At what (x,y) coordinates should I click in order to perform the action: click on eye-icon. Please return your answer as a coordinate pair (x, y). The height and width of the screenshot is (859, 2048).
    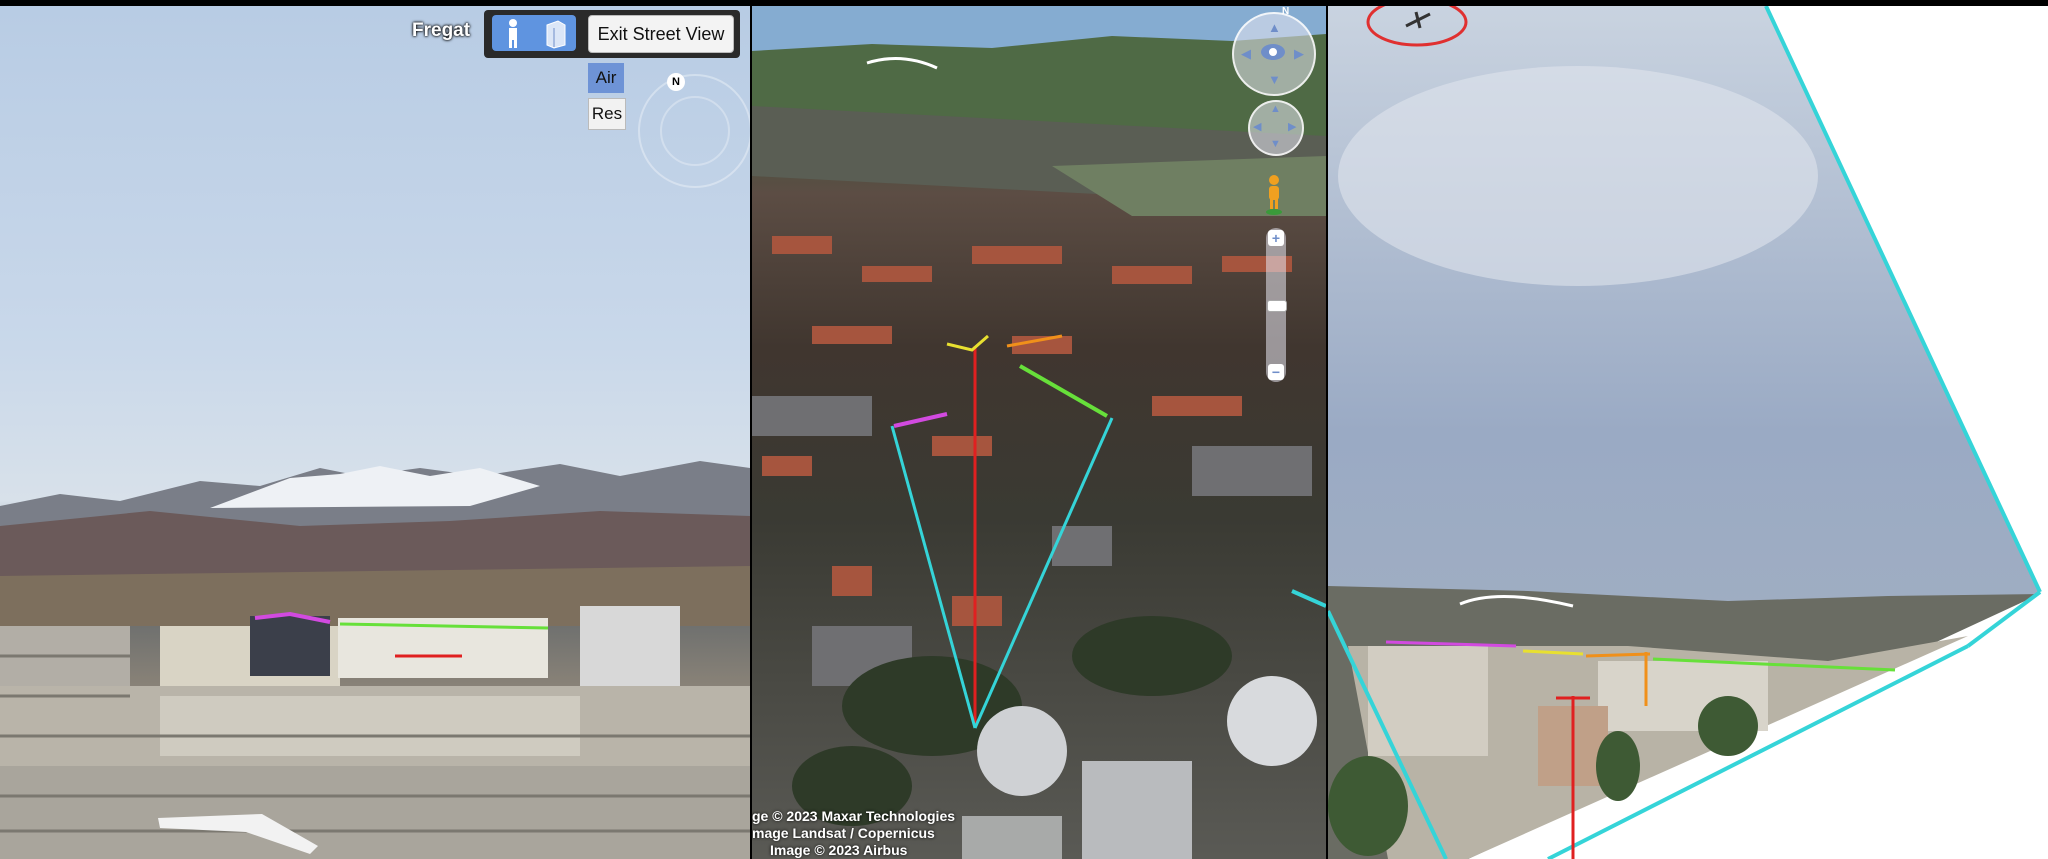
    Looking at the image, I should click on (1273, 52).